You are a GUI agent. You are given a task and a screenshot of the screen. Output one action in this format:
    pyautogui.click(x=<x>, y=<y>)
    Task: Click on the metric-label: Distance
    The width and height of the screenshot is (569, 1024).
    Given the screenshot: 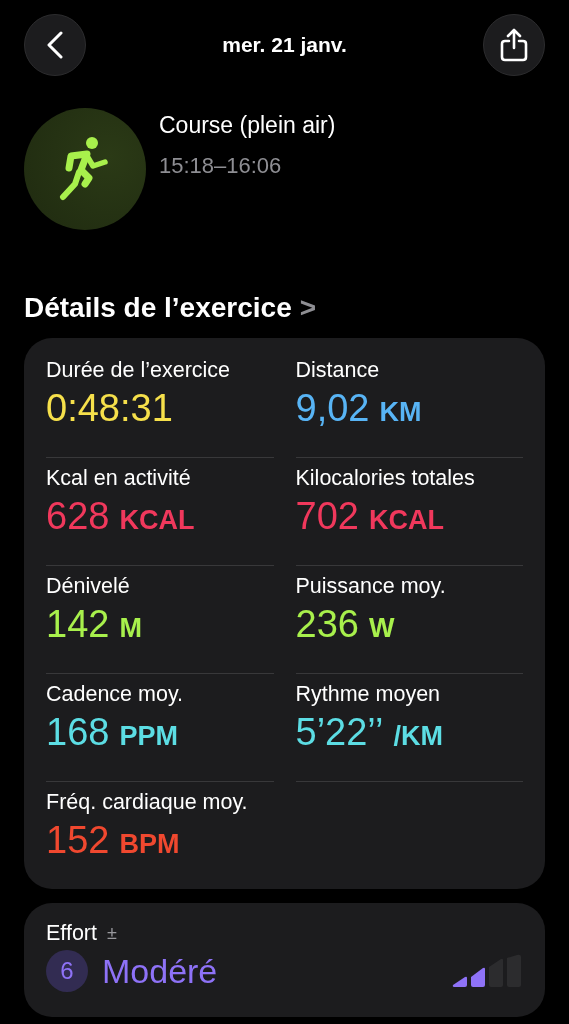 What is the action you would take?
    pyautogui.click(x=337, y=370)
    